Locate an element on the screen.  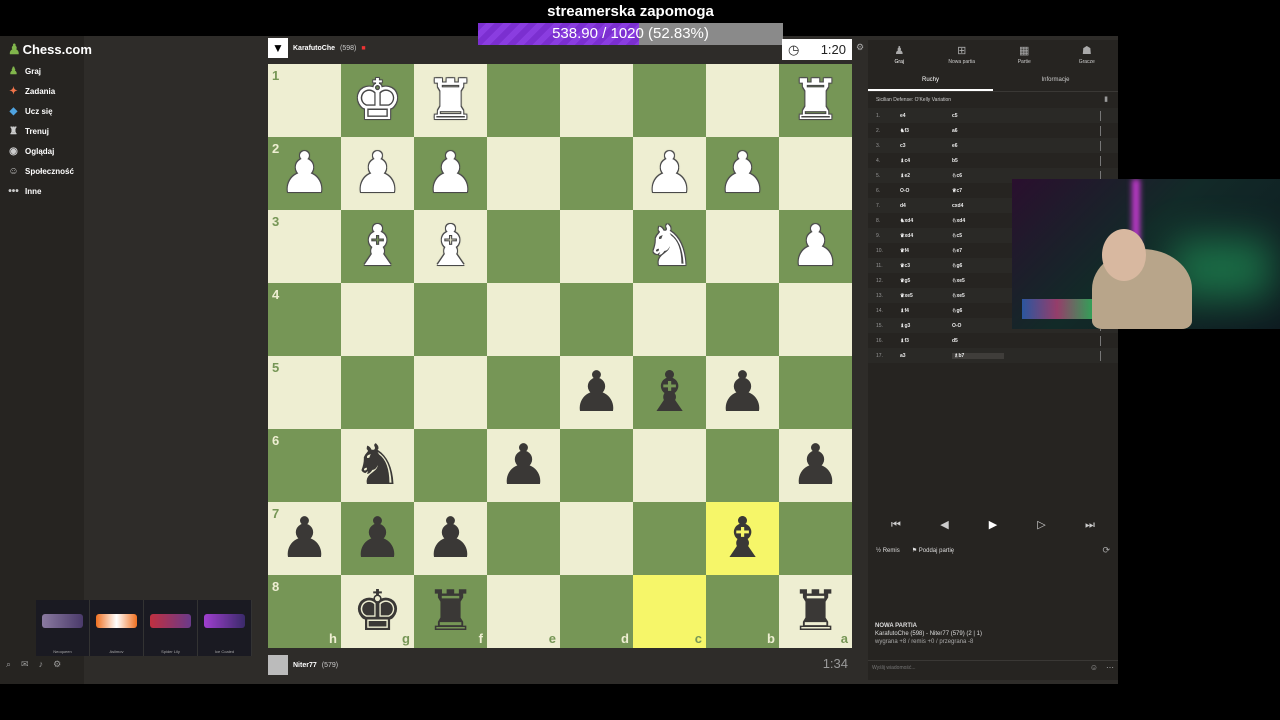
black-move: cxd4 is located at coordinates (978, 206).